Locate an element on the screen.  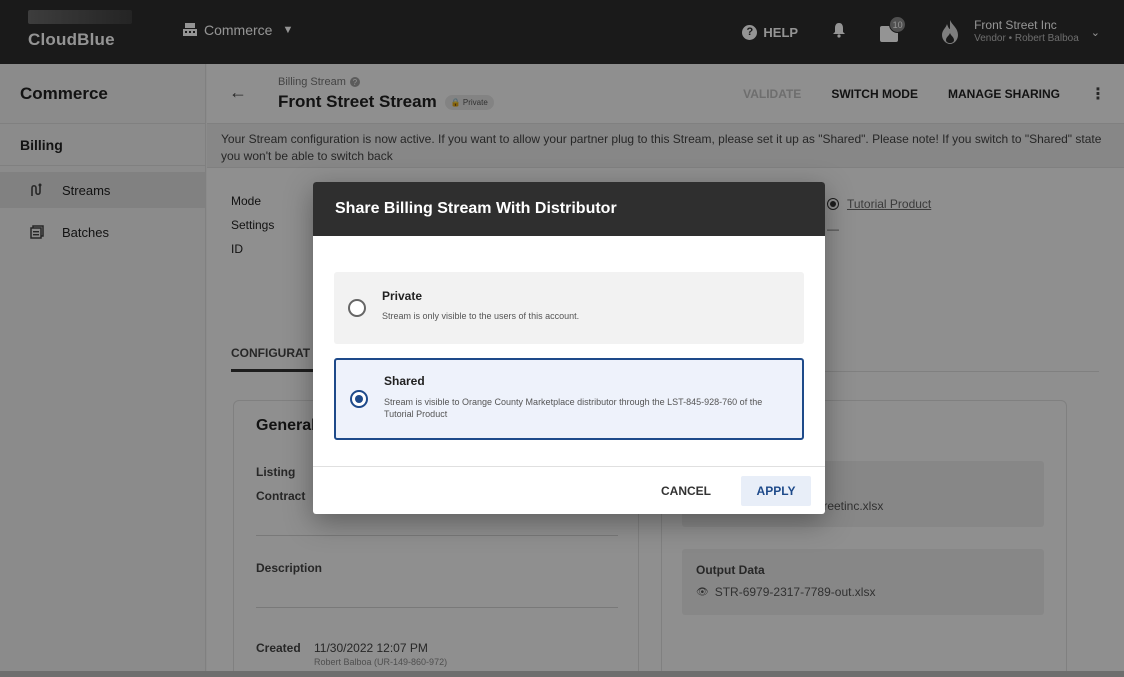
radio-unselected is located at coordinates (357, 308).